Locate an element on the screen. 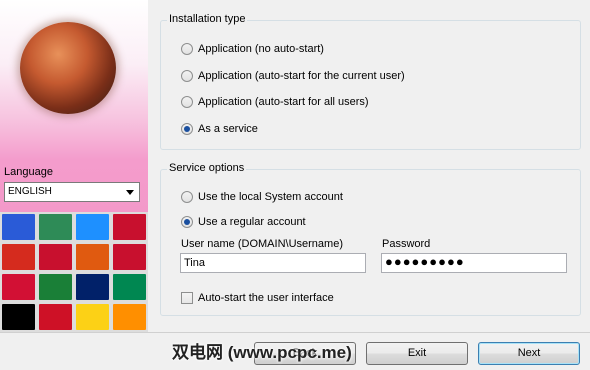 The image size is (590, 370). installation-type-title: Installation type is located at coordinates (207, 19).